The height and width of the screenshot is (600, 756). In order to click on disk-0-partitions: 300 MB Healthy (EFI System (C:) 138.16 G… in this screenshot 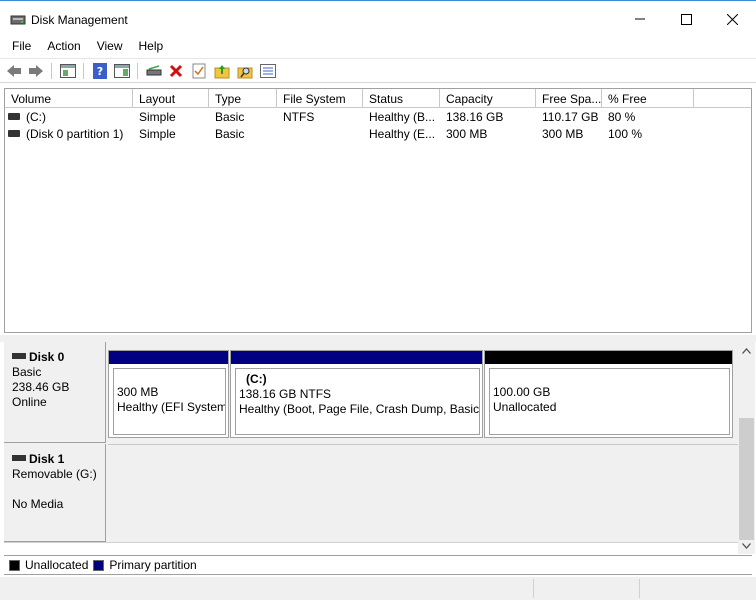, I will do `click(421, 394)`.